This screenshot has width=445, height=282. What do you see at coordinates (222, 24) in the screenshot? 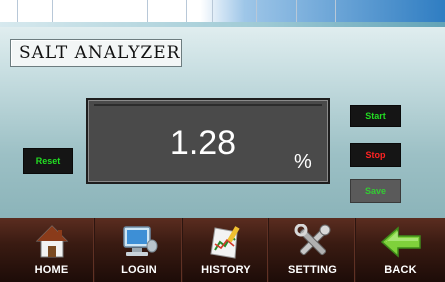
I see `top-border-line` at bounding box center [222, 24].